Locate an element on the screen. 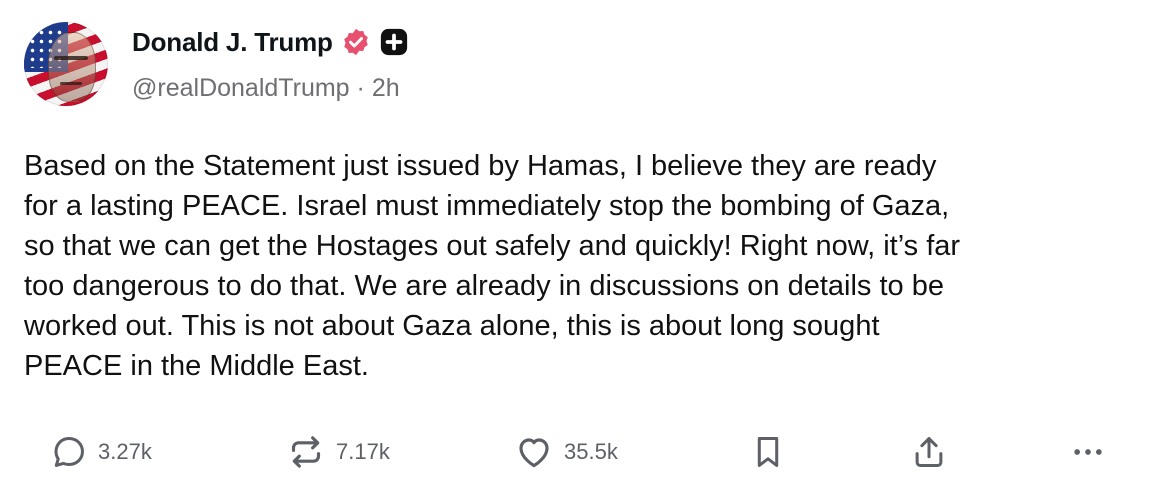  bookmark-button is located at coordinates (768, 452).